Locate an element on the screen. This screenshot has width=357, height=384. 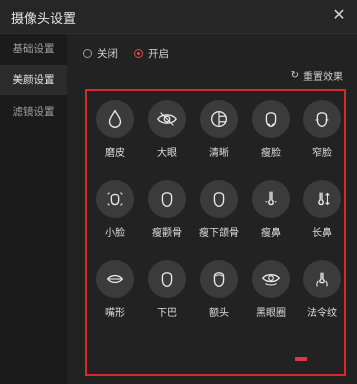
effect-label: 长鼻 is located at coordinates (322, 233).